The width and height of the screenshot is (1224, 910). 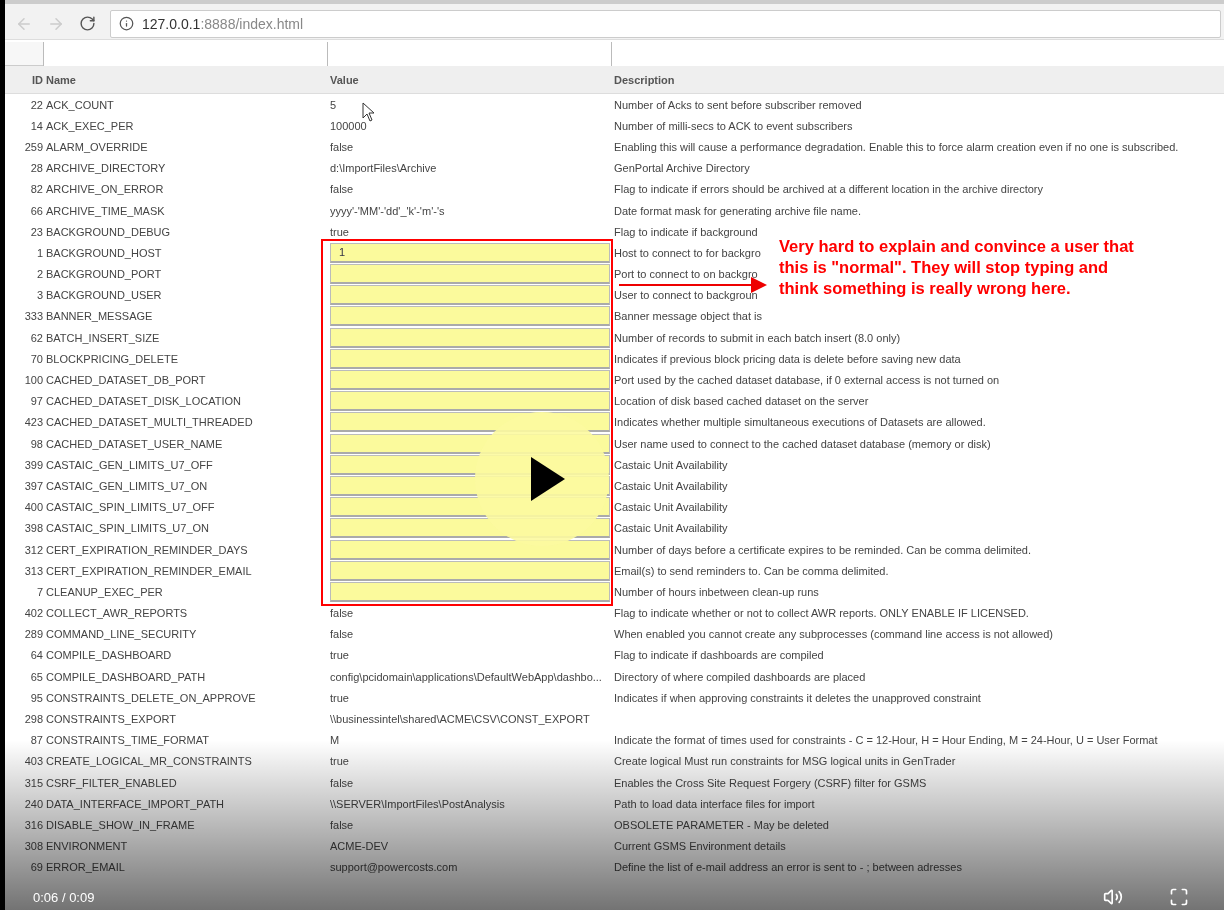 I want to click on volume-button, so click(x=1113, y=897).